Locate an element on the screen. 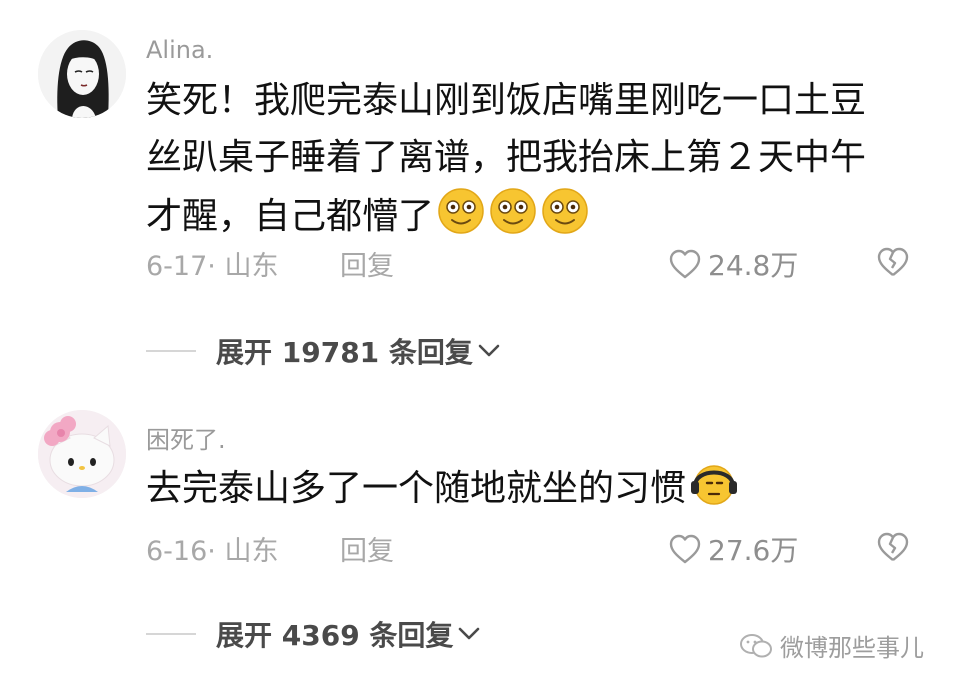 This screenshot has height=691, width=953. comment-text-line-content: 去完泰山多了一个随地就坐的习惯 is located at coordinates (416, 488).